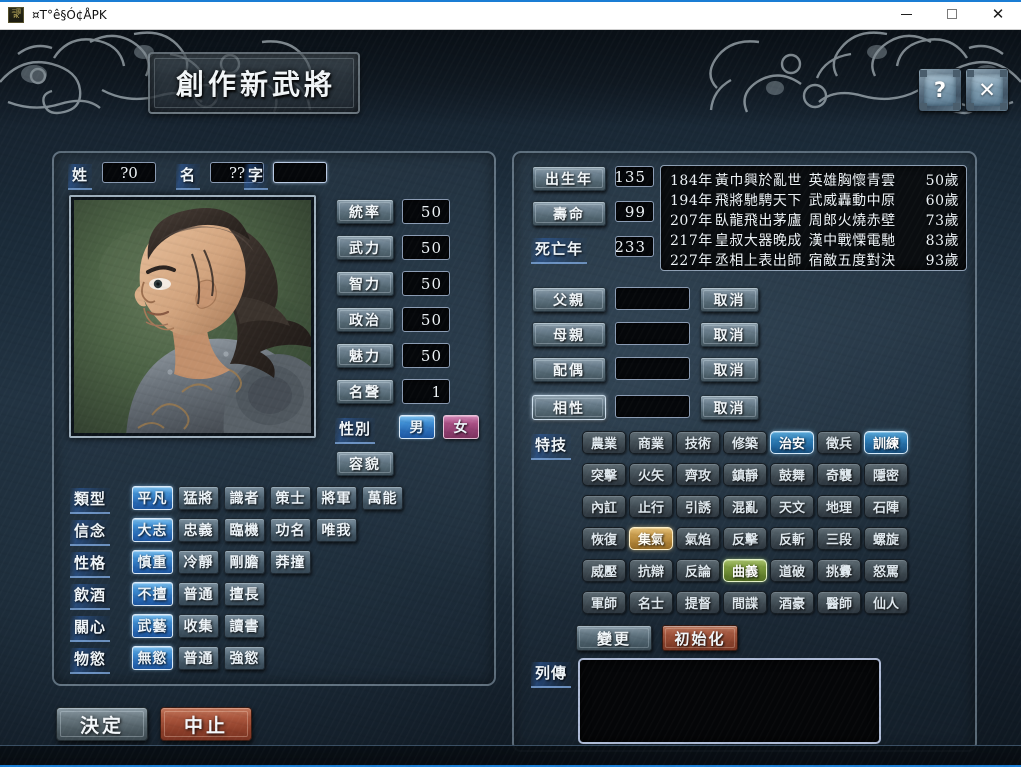 The image size is (1021, 767). I want to click on relation-value-affinity, so click(652, 406).